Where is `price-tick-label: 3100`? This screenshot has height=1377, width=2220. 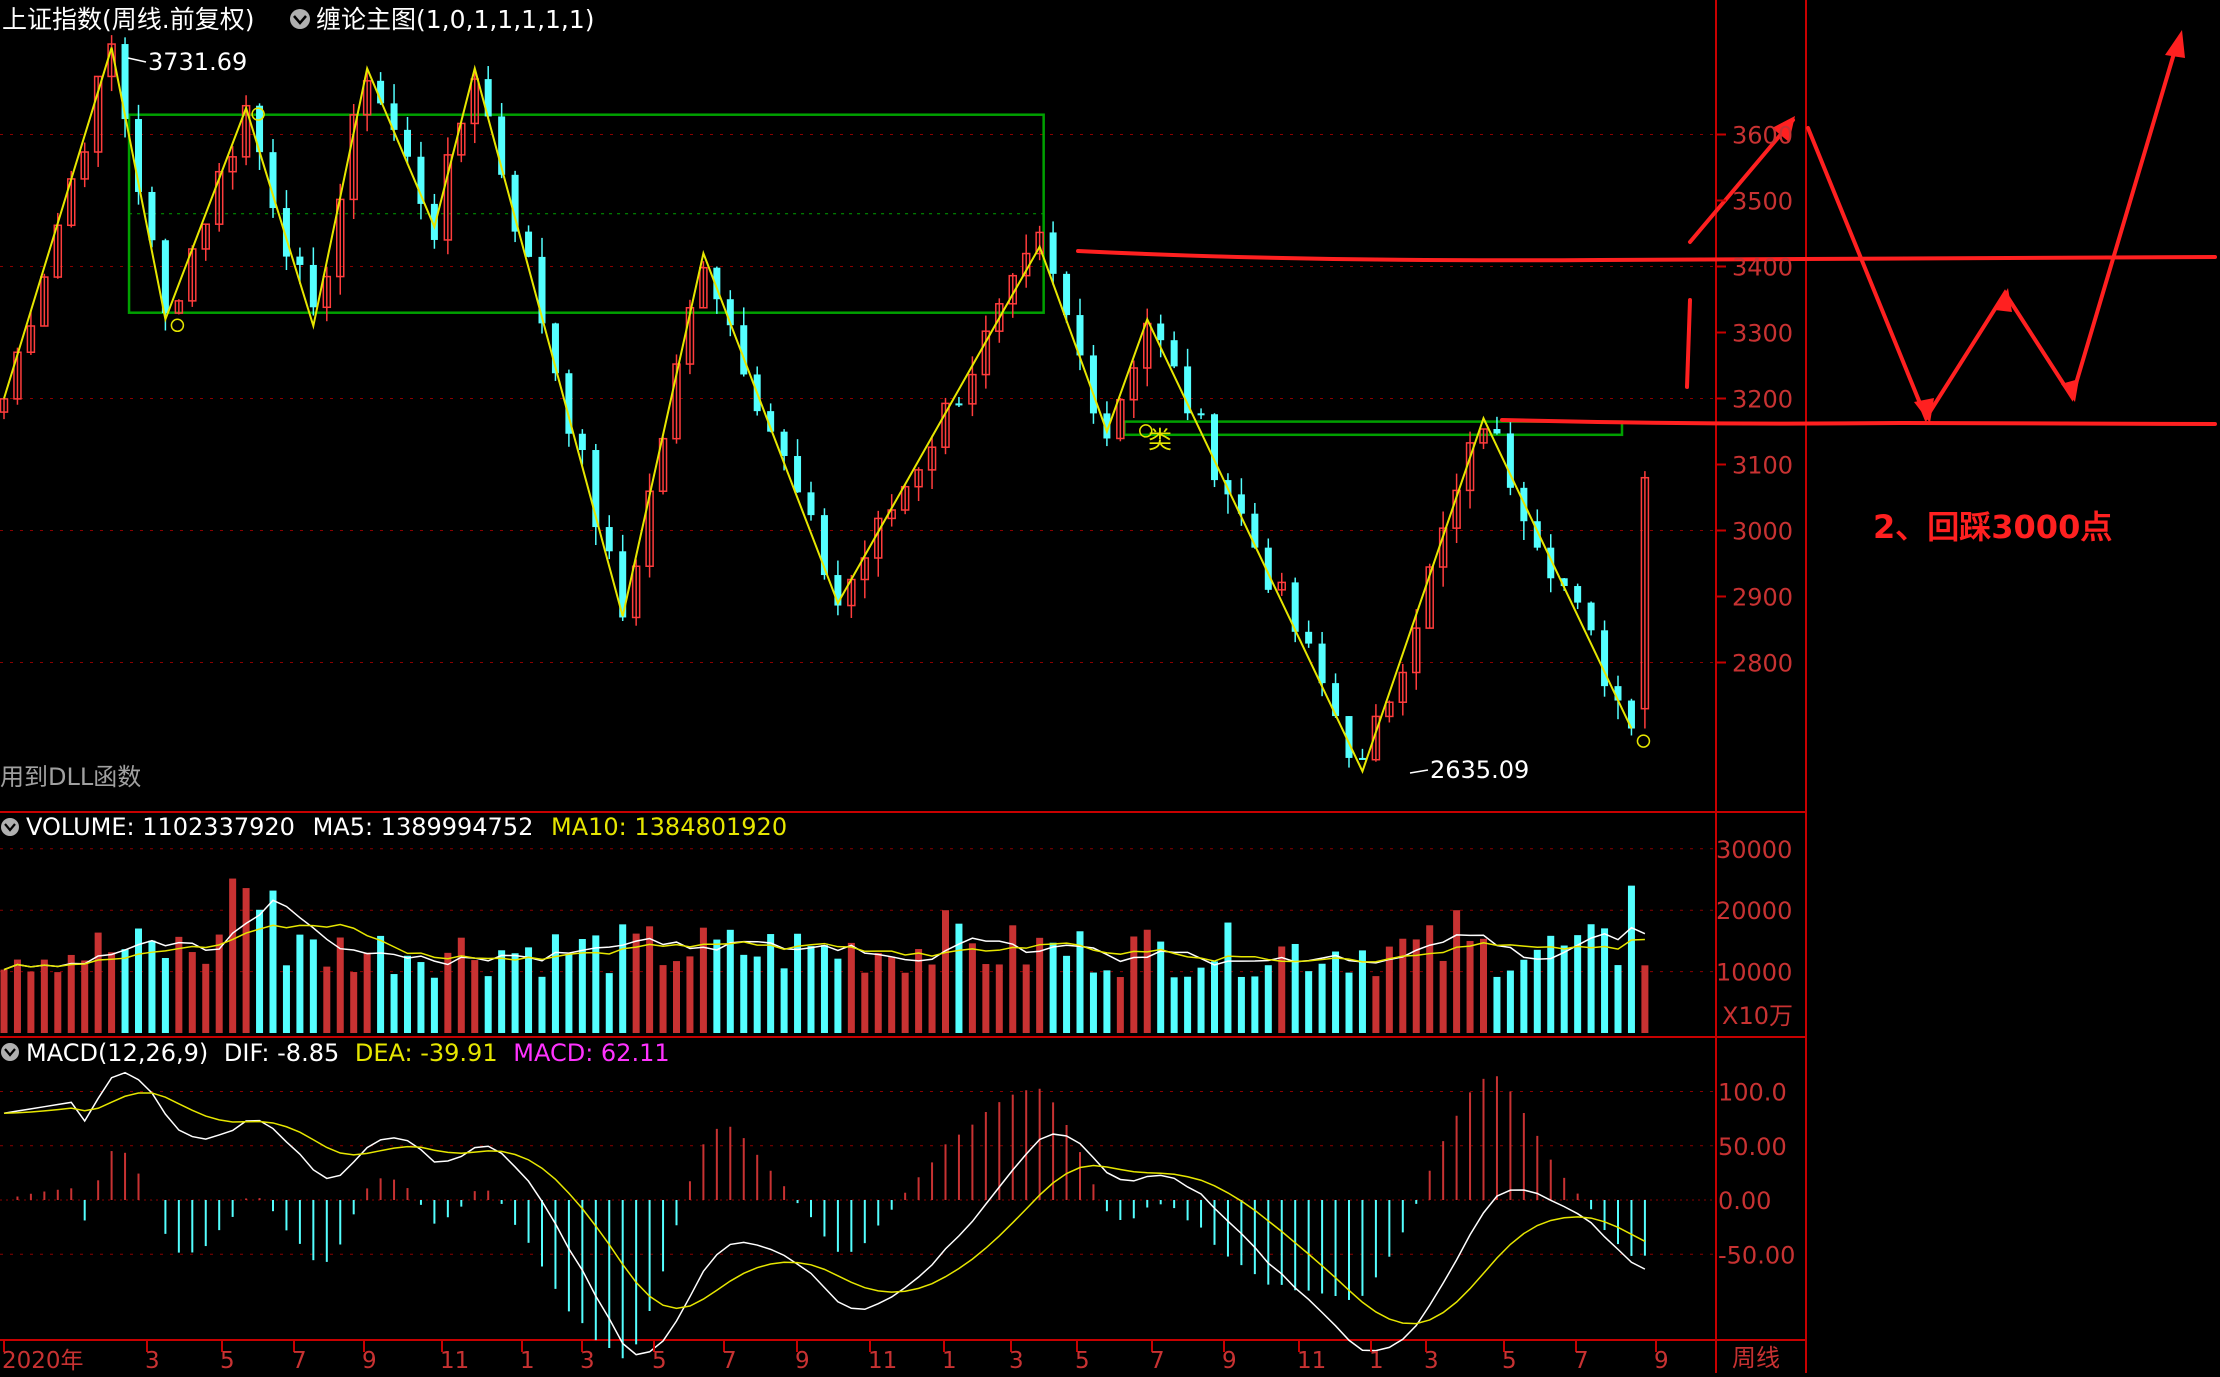 price-tick-label: 3100 is located at coordinates (1762, 466).